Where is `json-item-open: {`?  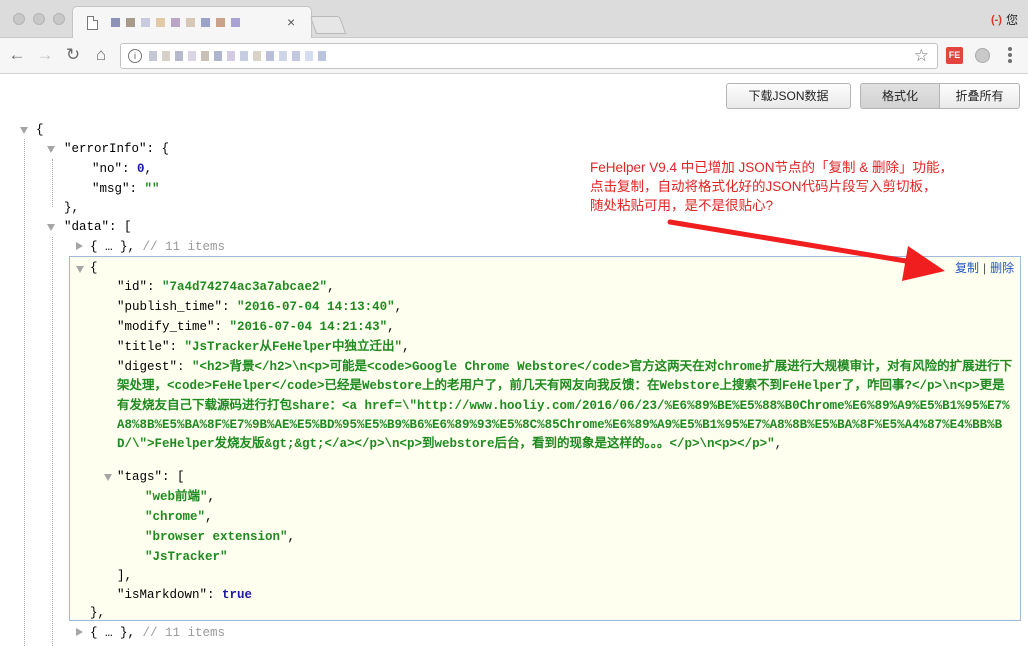
json-item-open: { is located at coordinates (94, 268).